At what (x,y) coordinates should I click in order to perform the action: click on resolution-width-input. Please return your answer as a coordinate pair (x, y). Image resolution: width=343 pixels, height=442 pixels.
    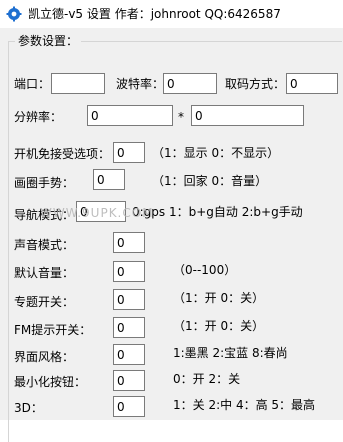
    Looking at the image, I should click on (130, 115).